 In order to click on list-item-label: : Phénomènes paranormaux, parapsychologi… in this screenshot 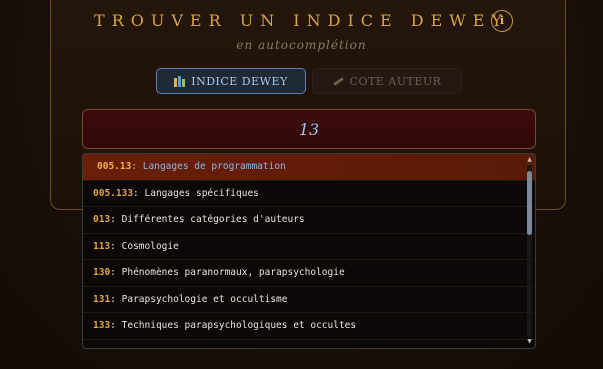, I will do `click(227, 273)`.